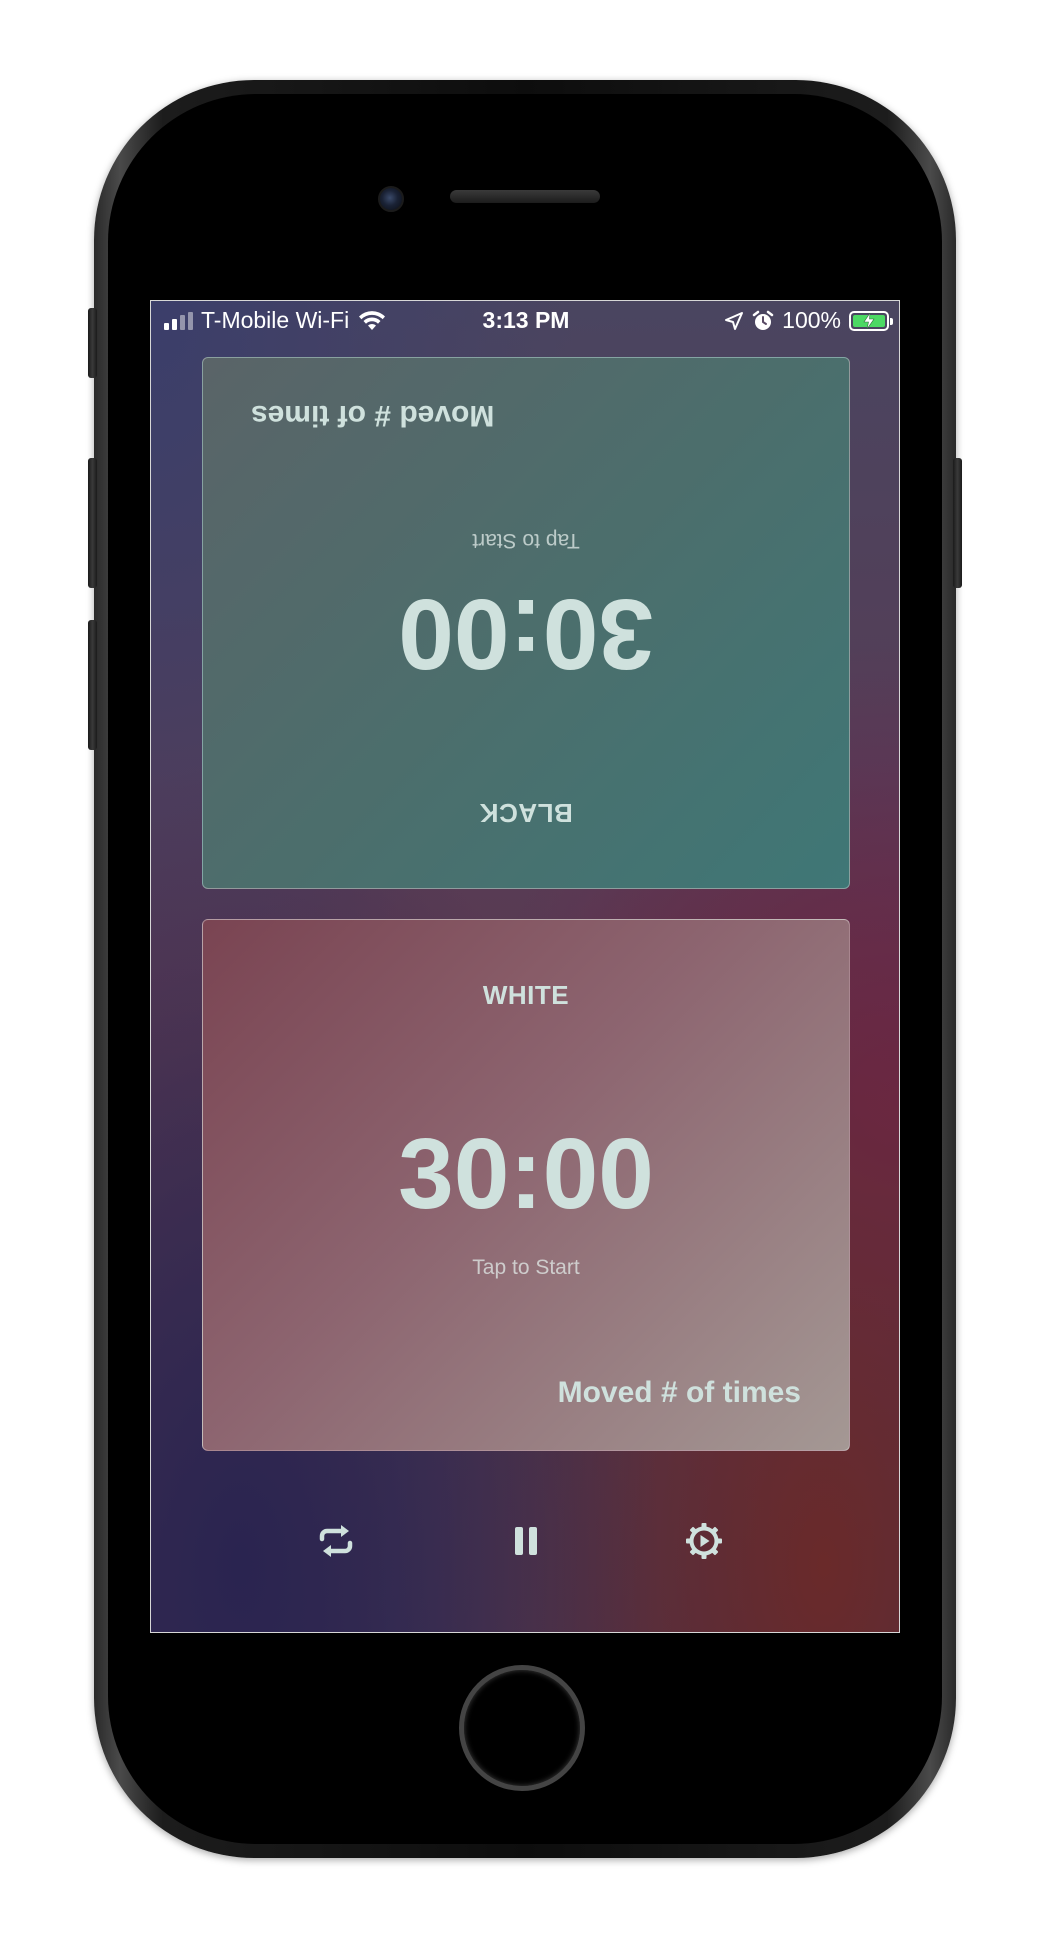  I want to click on volume-down-button, so click(92, 685).